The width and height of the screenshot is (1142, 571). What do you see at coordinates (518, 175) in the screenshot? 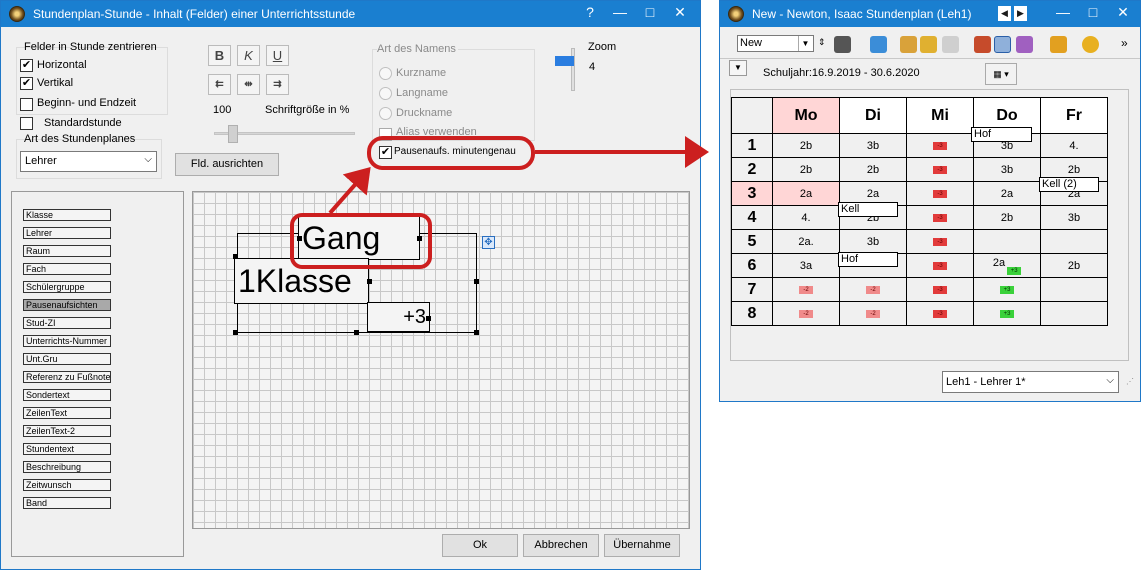
I see `callout-arrows` at bounding box center [518, 175].